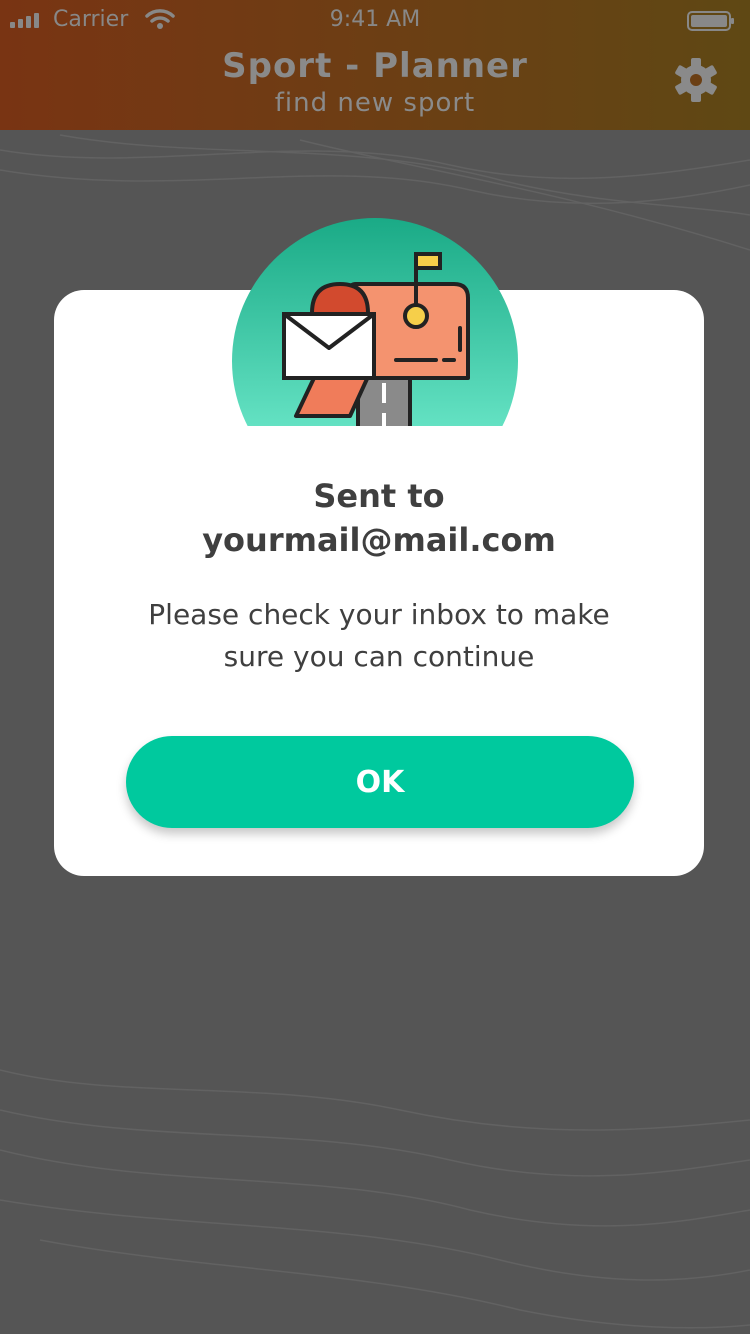 The image size is (750, 1334). Describe the element at coordinates (379, 496) in the screenshot. I see `heading-line-1: Sent to` at that location.